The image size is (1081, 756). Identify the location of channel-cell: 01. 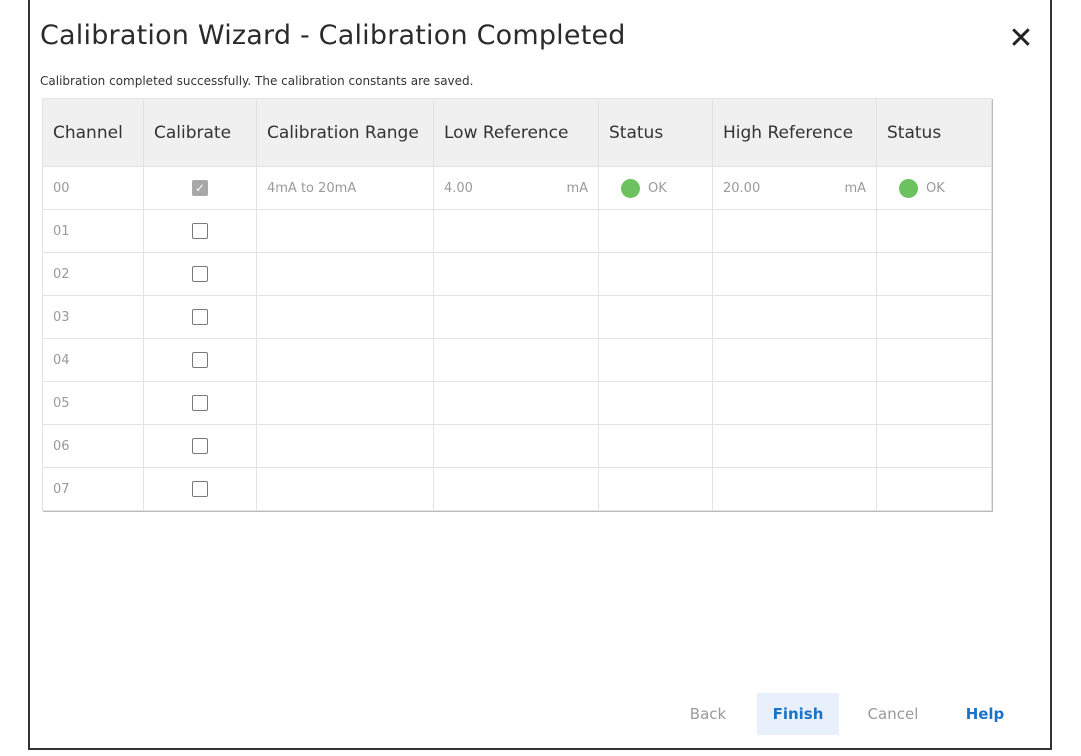
(93, 231).